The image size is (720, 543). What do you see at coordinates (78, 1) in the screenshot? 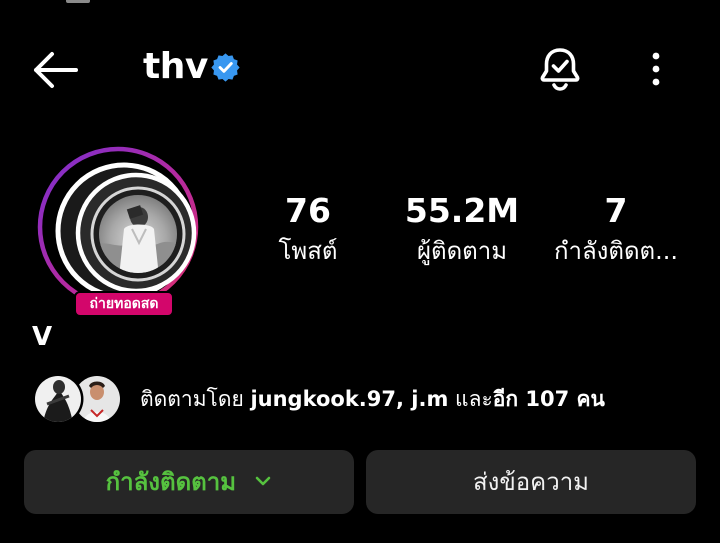
I see `status-bar-fragment` at bounding box center [78, 1].